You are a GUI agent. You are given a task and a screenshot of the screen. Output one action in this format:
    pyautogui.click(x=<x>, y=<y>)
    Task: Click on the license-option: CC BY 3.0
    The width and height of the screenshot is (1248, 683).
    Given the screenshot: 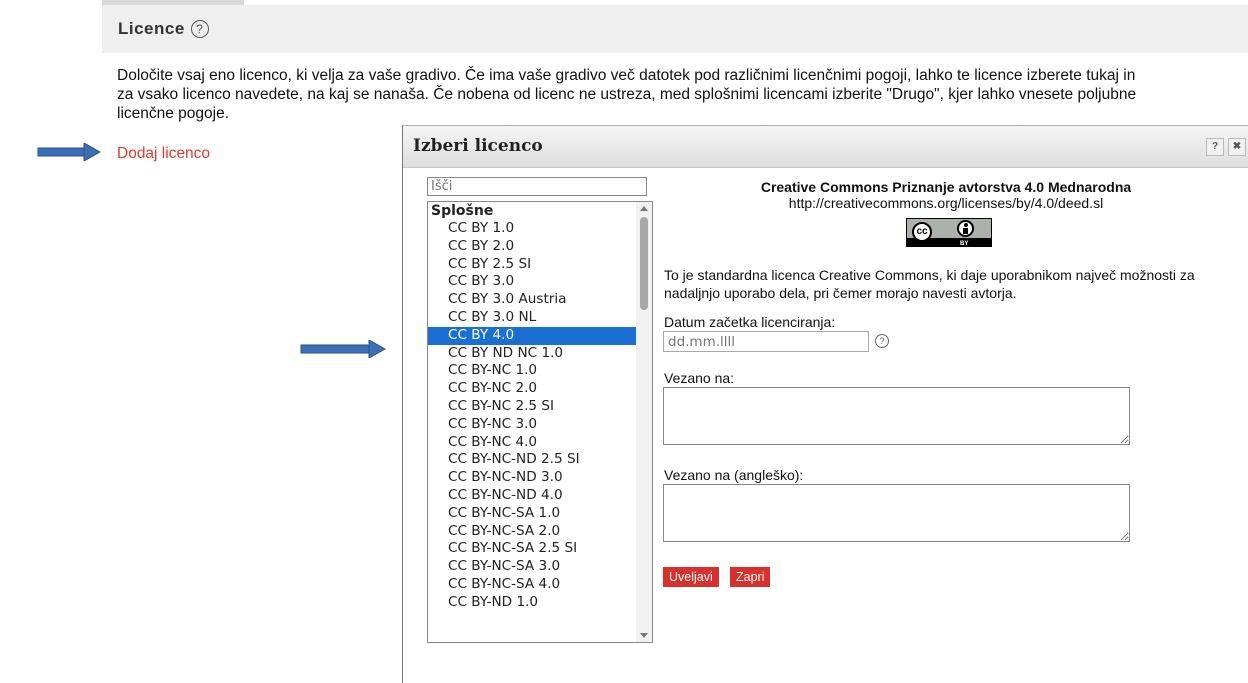 What is the action you would take?
    pyautogui.click(x=532, y=282)
    